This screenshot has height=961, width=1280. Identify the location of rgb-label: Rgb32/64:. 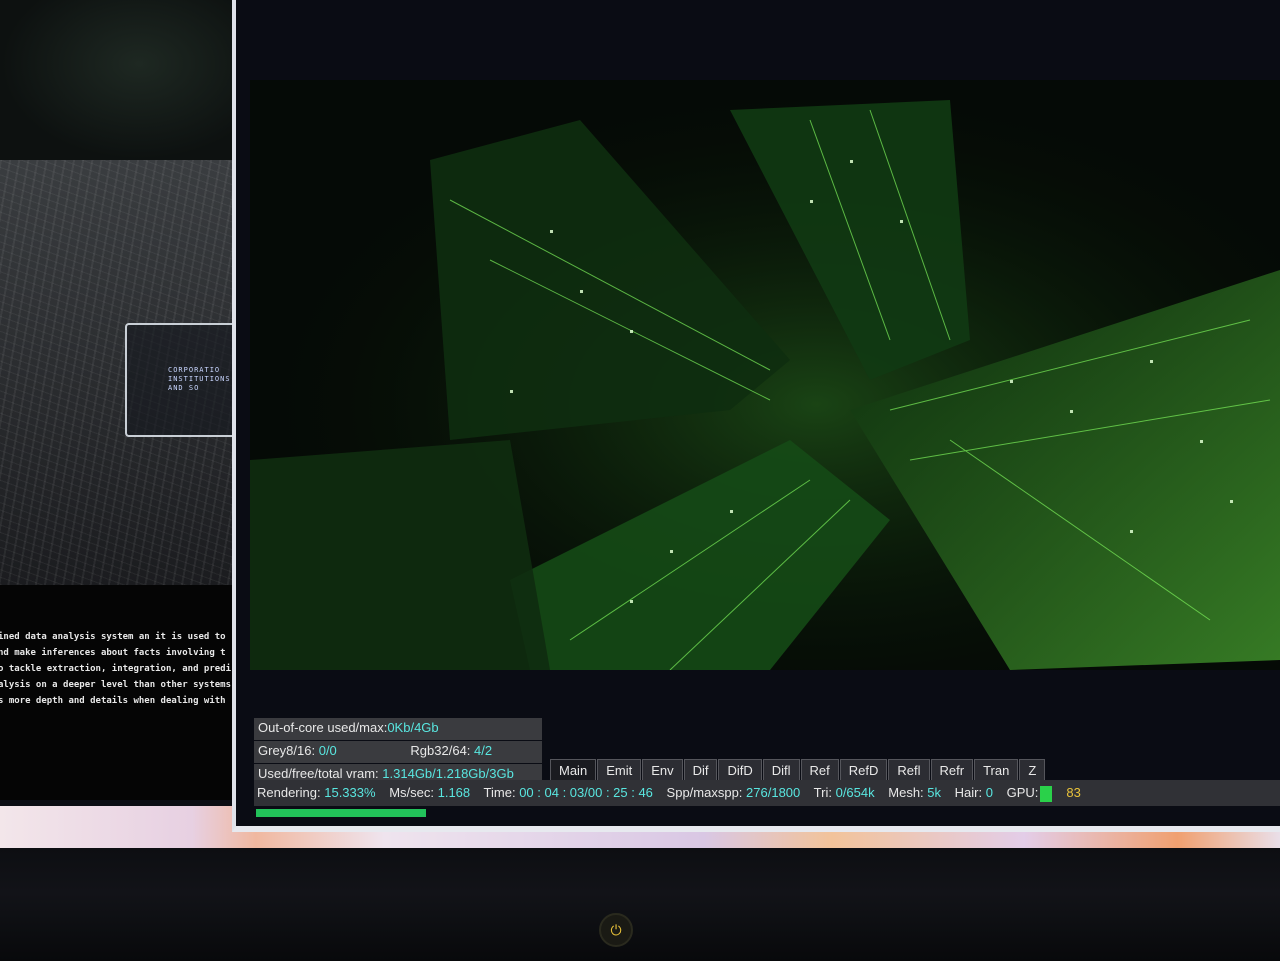
(440, 750).